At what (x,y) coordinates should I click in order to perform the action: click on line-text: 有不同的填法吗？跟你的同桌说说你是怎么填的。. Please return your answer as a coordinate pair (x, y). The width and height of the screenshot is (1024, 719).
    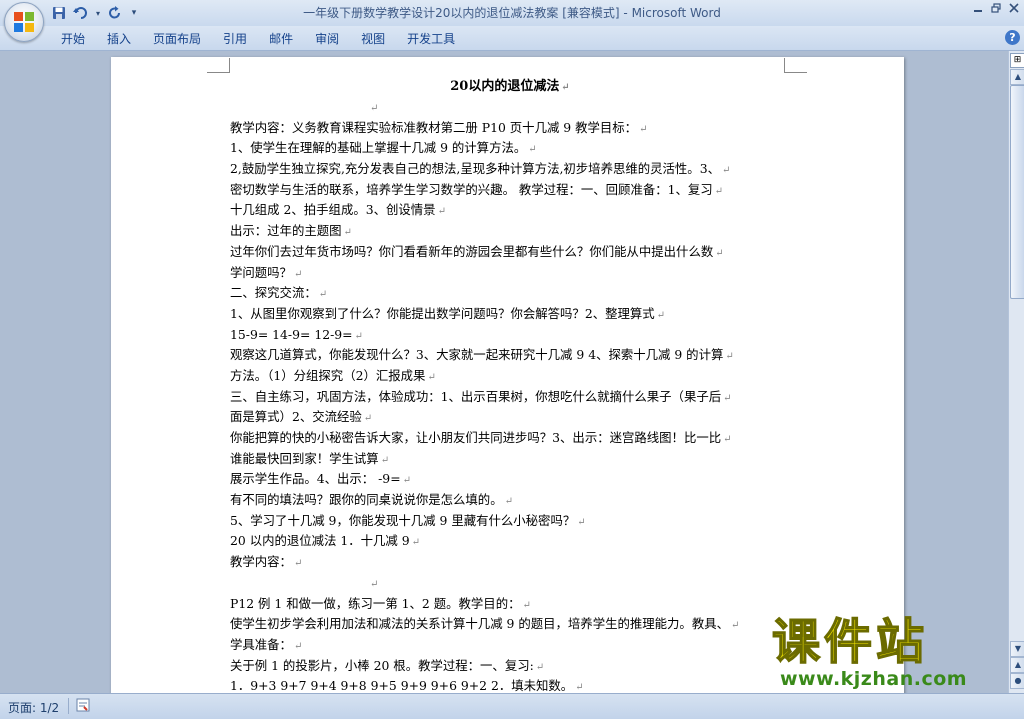
    Looking at the image, I should click on (366, 500).